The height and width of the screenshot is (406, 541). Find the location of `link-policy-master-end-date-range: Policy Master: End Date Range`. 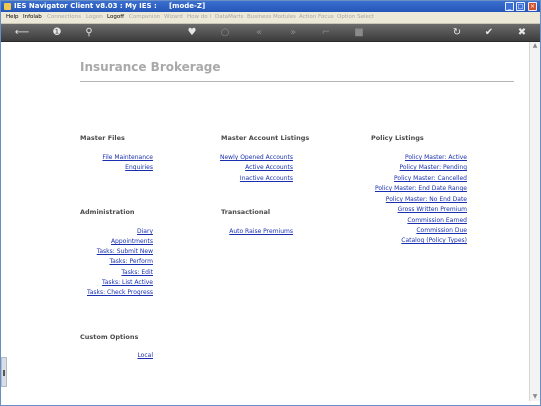

link-policy-master-end-date-range: Policy Master: End Date Range is located at coordinates (421, 188).